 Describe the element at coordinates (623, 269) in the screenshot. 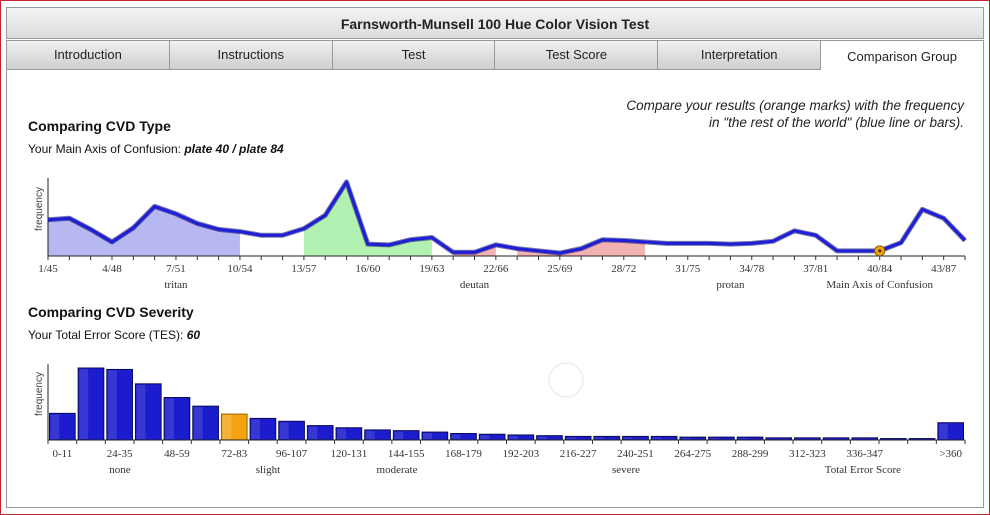

I see `type-tick-label: 28/72` at that location.